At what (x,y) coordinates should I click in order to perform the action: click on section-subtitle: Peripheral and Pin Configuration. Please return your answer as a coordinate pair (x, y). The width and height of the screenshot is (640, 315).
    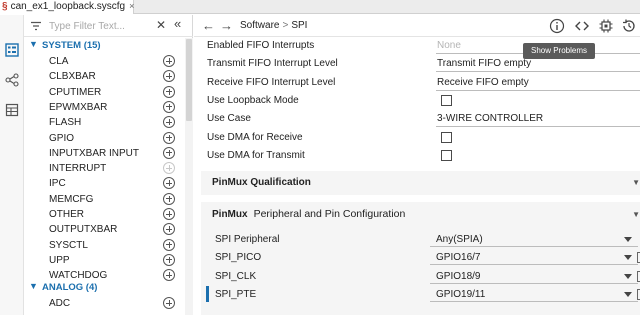
    Looking at the image, I should click on (329, 214).